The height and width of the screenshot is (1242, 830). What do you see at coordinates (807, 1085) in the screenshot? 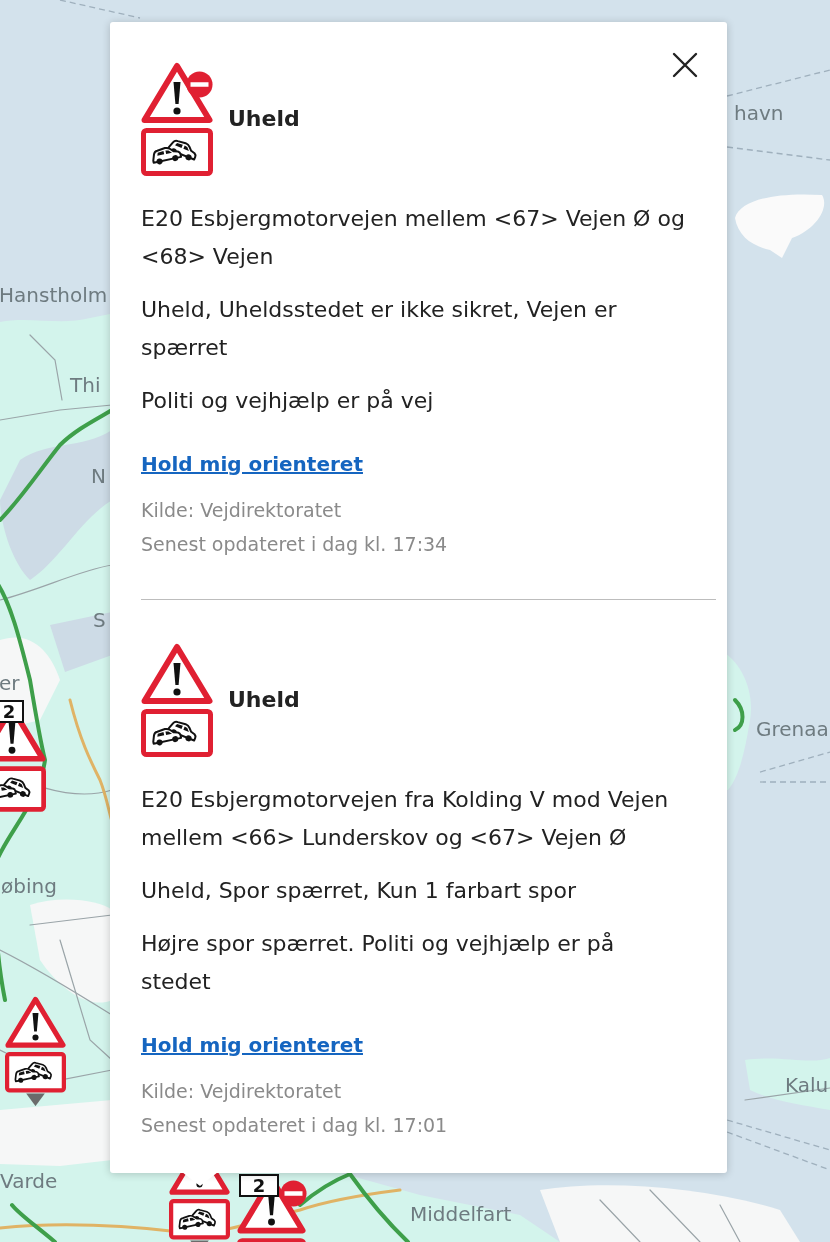
I see `place-label: Kalu` at bounding box center [807, 1085].